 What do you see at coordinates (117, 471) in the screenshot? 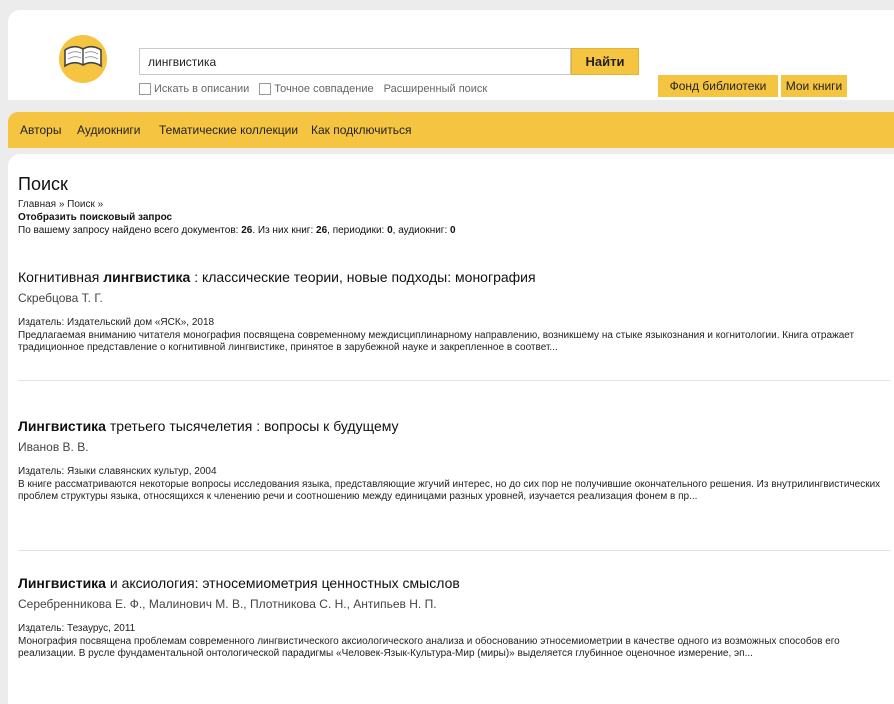
I see `result-publisher: Издатель: Языки славянских культур, 2004` at bounding box center [117, 471].